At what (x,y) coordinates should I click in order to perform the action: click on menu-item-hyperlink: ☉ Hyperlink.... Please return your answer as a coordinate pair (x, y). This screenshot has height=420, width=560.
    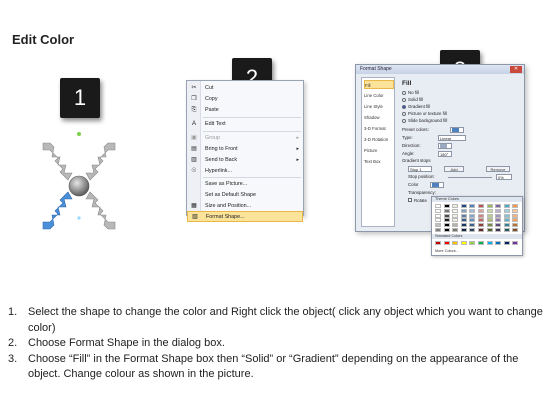
    Looking at the image, I should click on (245, 171).